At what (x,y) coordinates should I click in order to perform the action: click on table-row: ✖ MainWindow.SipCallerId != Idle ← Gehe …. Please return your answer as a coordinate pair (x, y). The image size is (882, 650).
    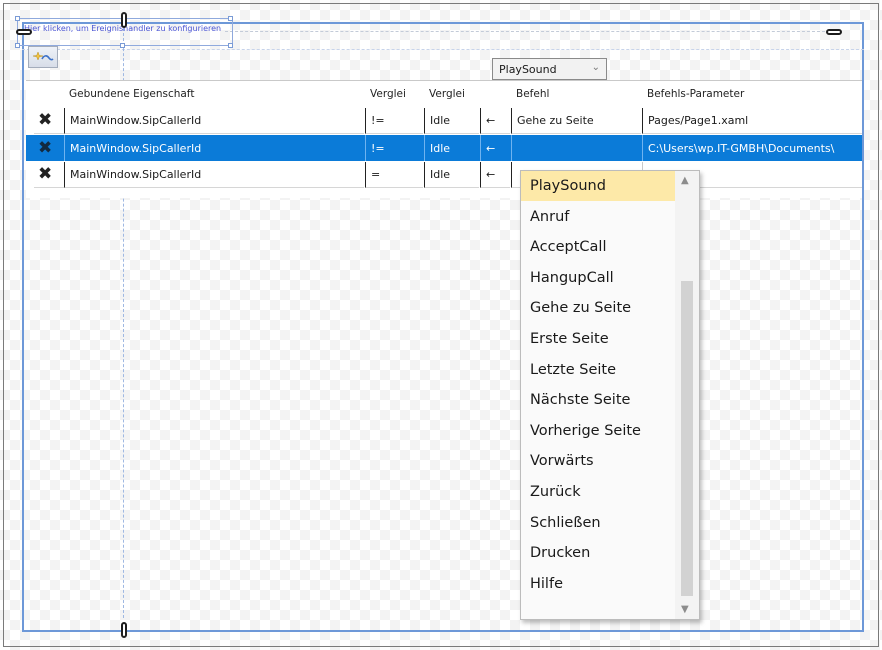
    Looking at the image, I should click on (444, 121).